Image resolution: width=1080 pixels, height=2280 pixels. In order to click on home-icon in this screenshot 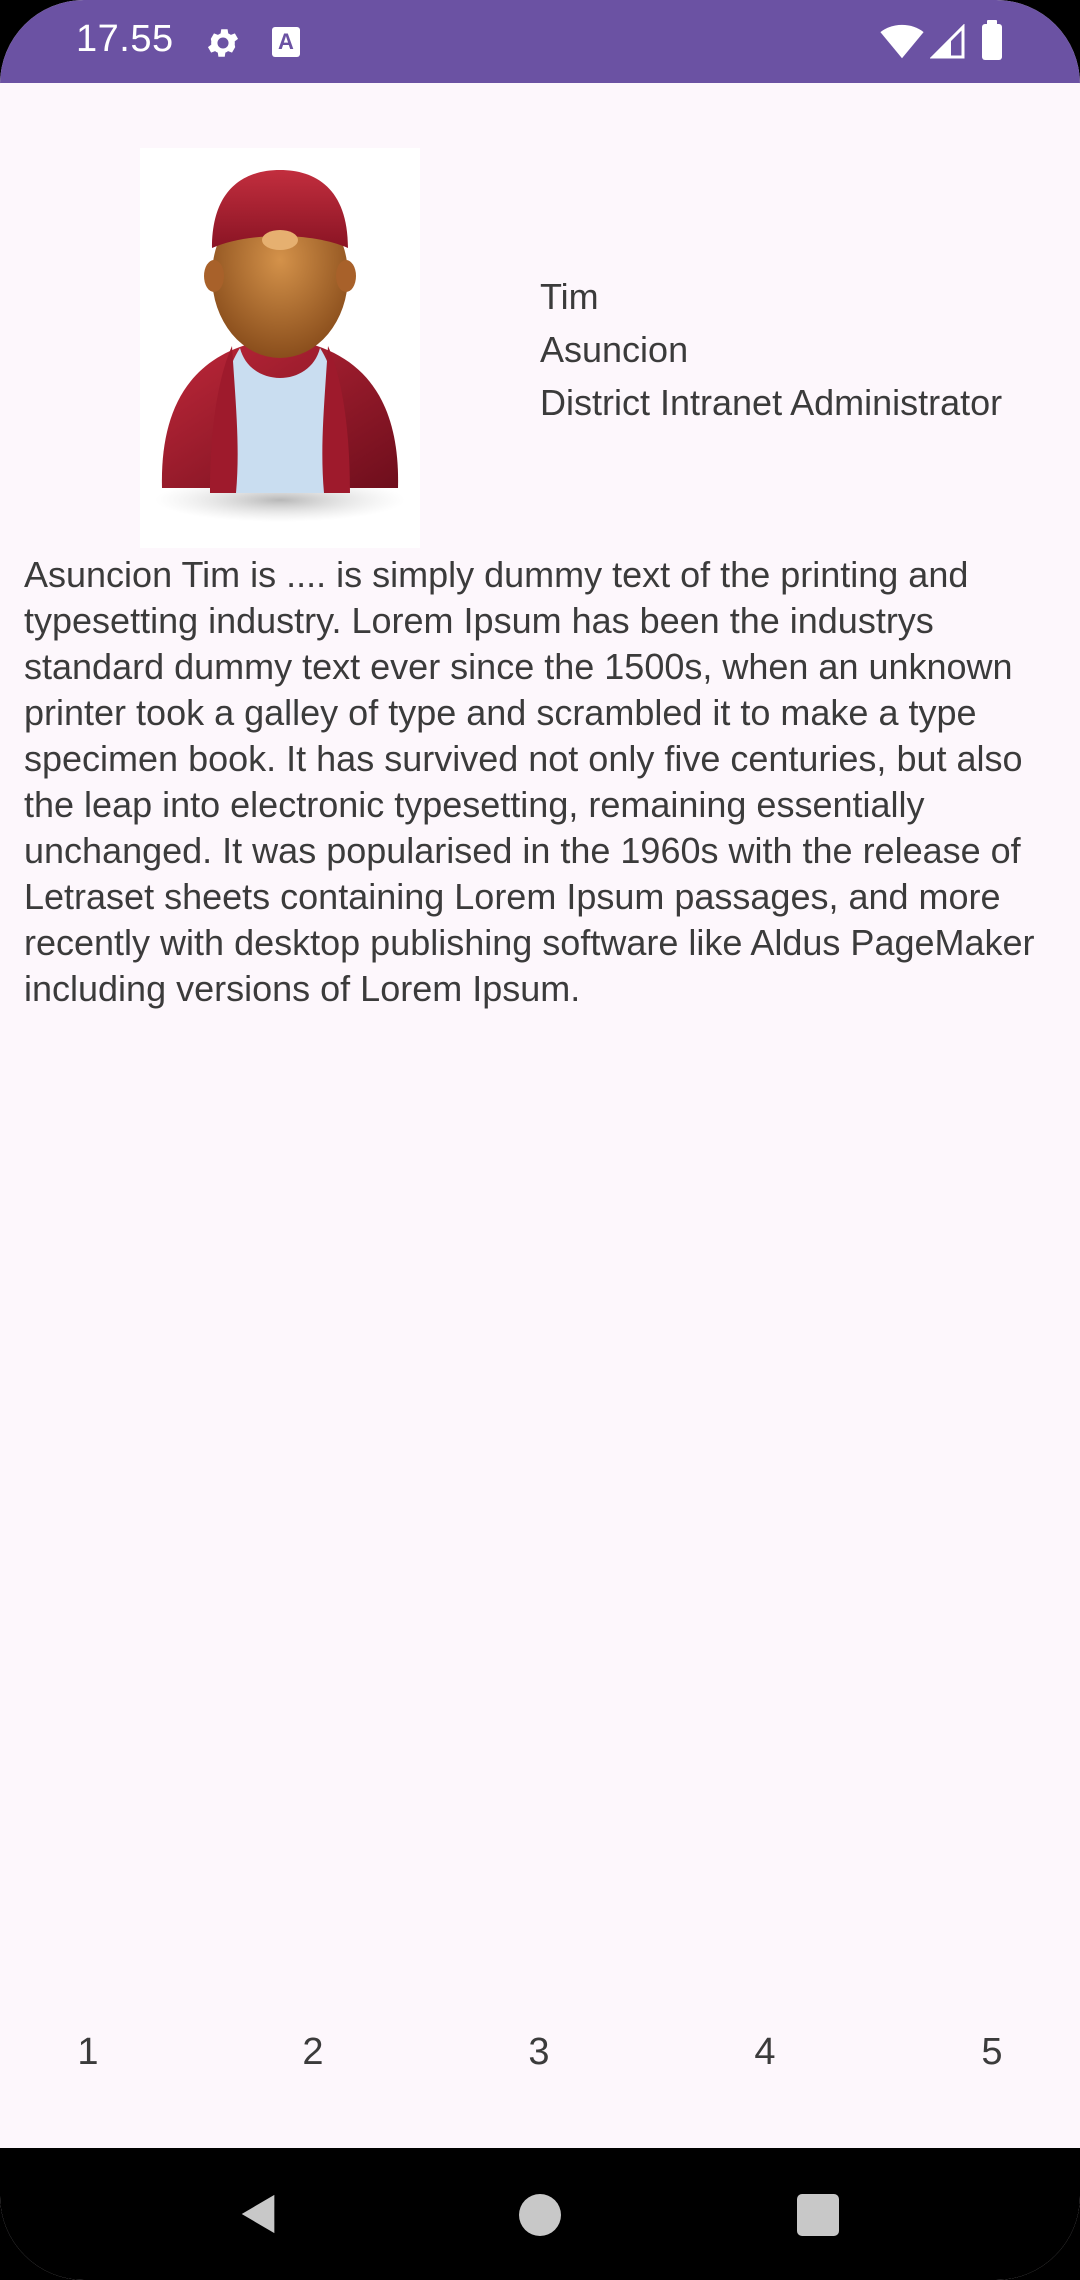, I will do `click(540, 2215)`.